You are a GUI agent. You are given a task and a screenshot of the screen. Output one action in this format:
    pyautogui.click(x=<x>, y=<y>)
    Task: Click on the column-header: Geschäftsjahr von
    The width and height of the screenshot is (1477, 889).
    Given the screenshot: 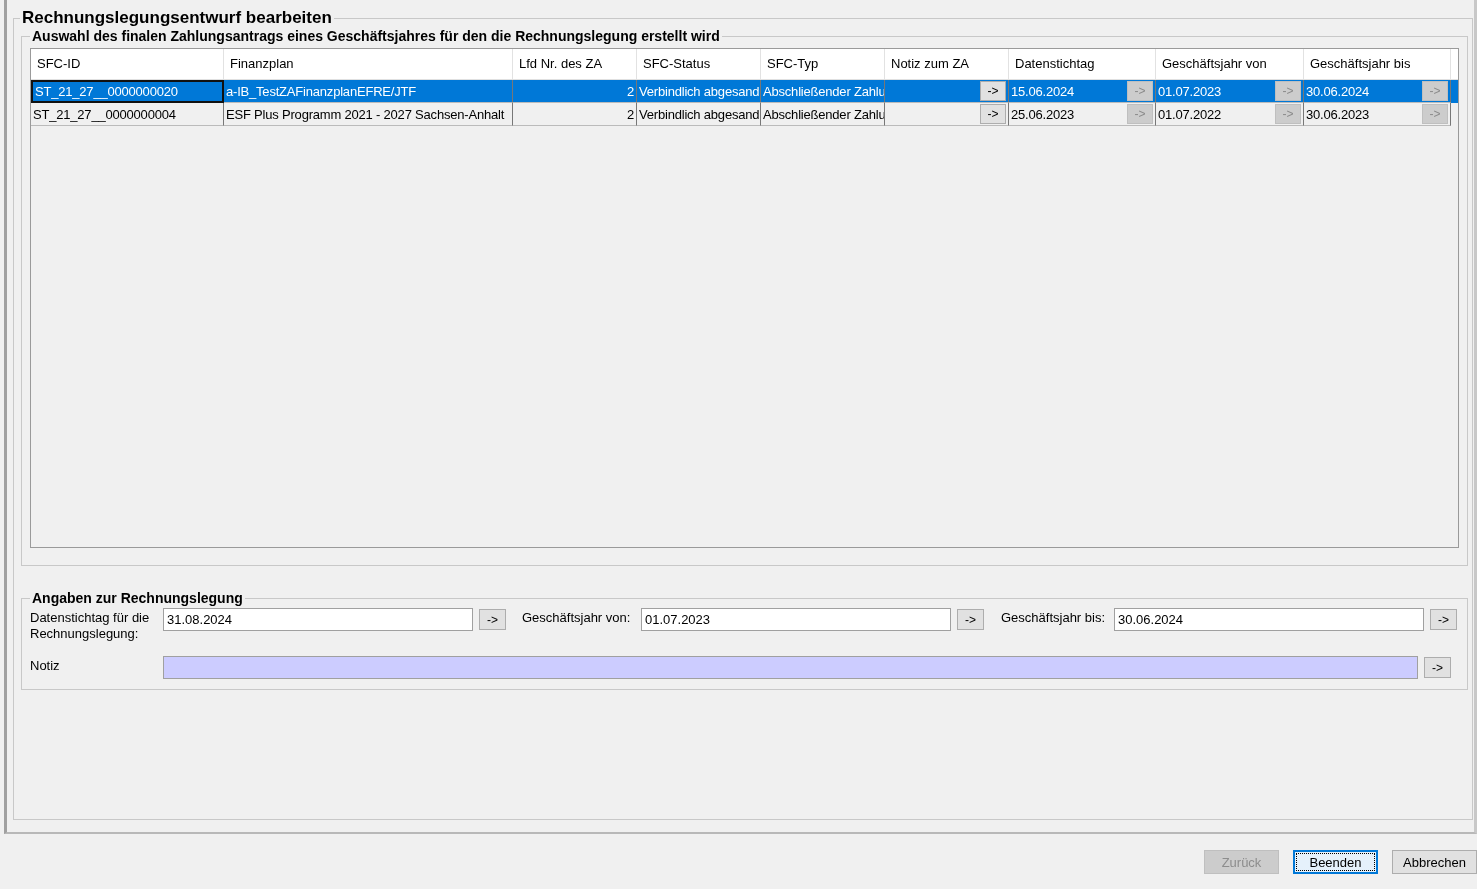 What is the action you would take?
    pyautogui.click(x=1230, y=64)
    